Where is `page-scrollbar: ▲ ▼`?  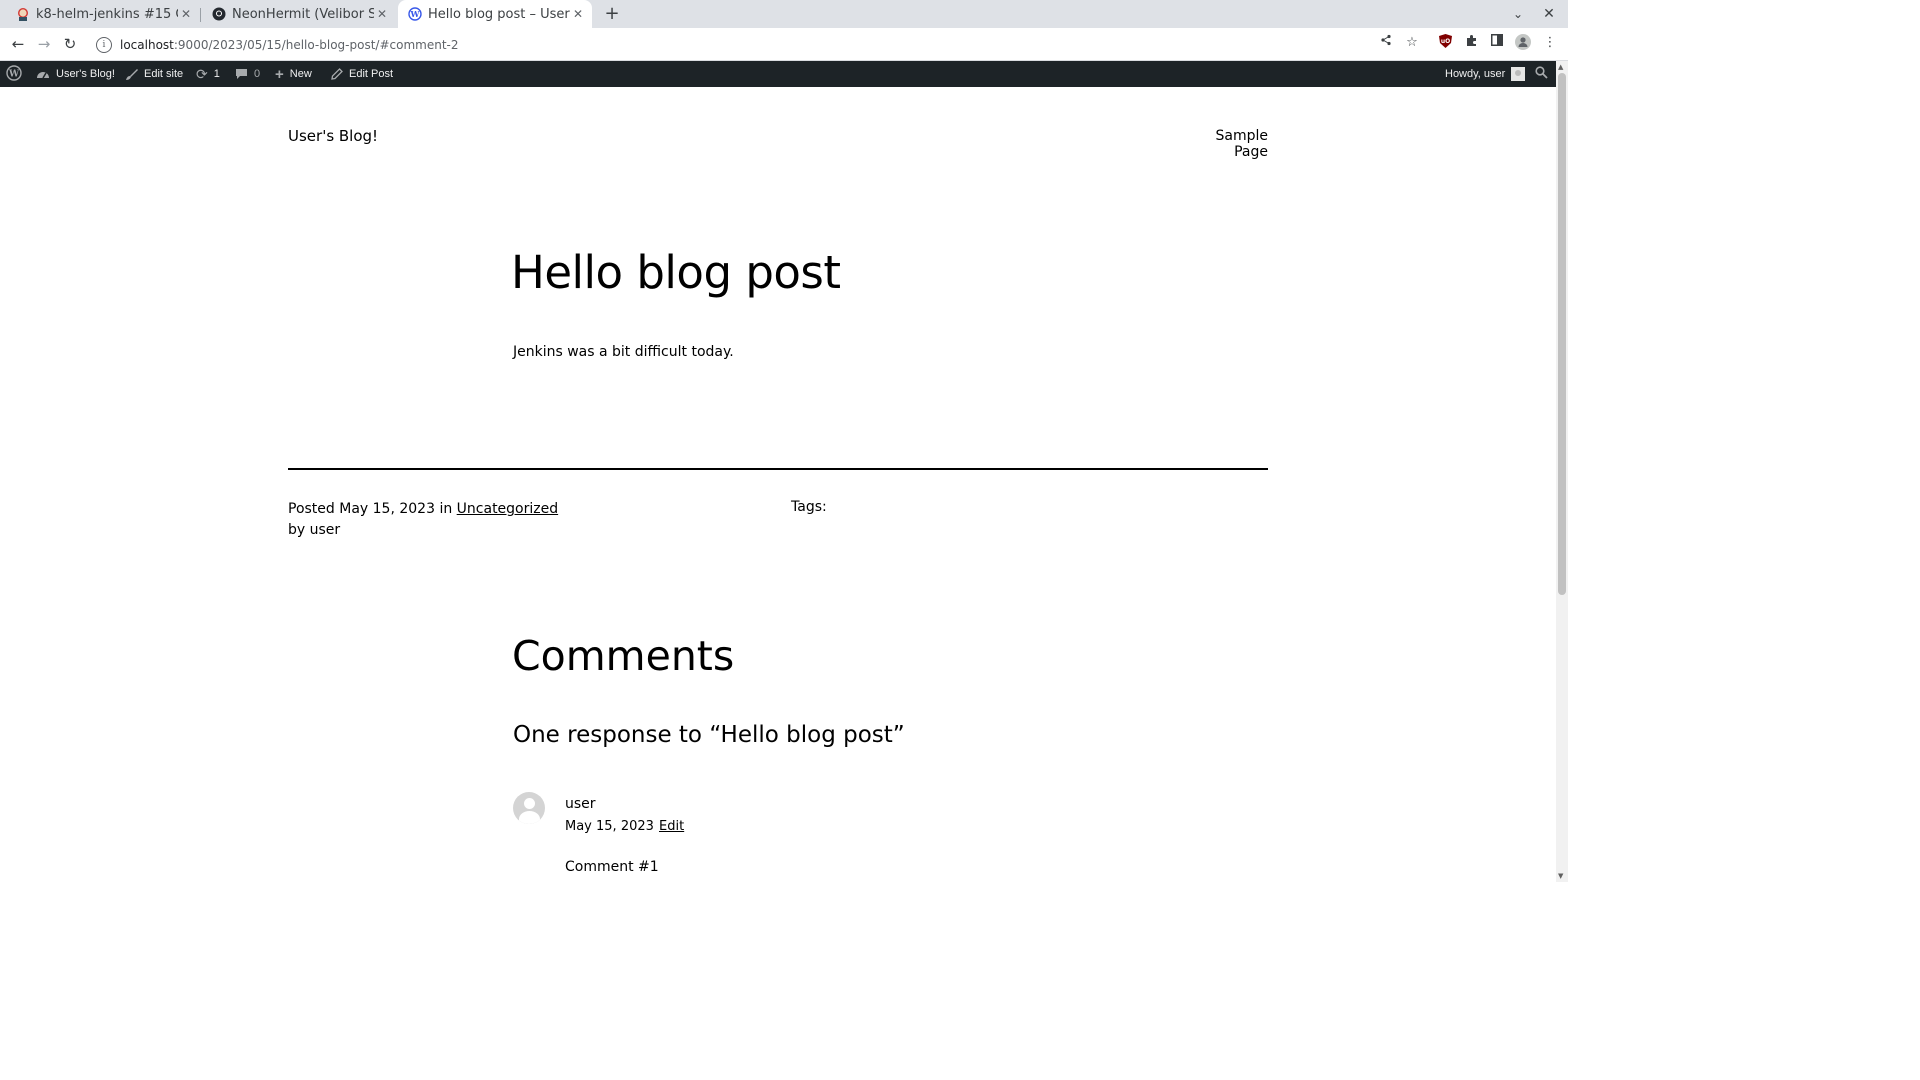
page-scrollbar: ▲ ▼ is located at coordinates (1562, 471).